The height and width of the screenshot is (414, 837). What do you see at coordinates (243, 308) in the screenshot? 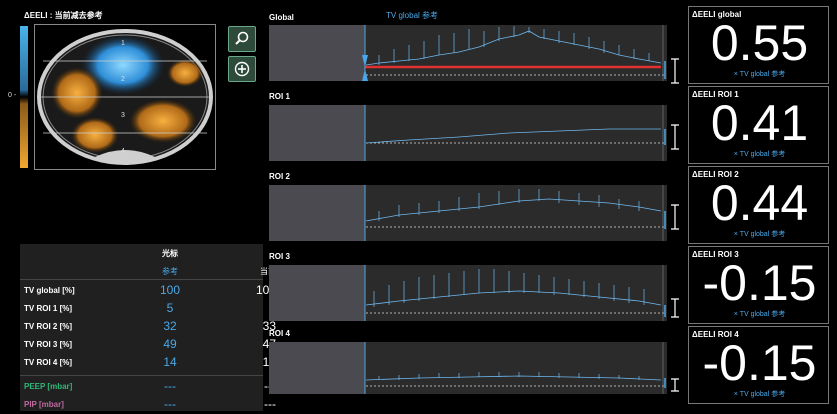
I see `row-current-value: 6` at bounding box center [243, 308].